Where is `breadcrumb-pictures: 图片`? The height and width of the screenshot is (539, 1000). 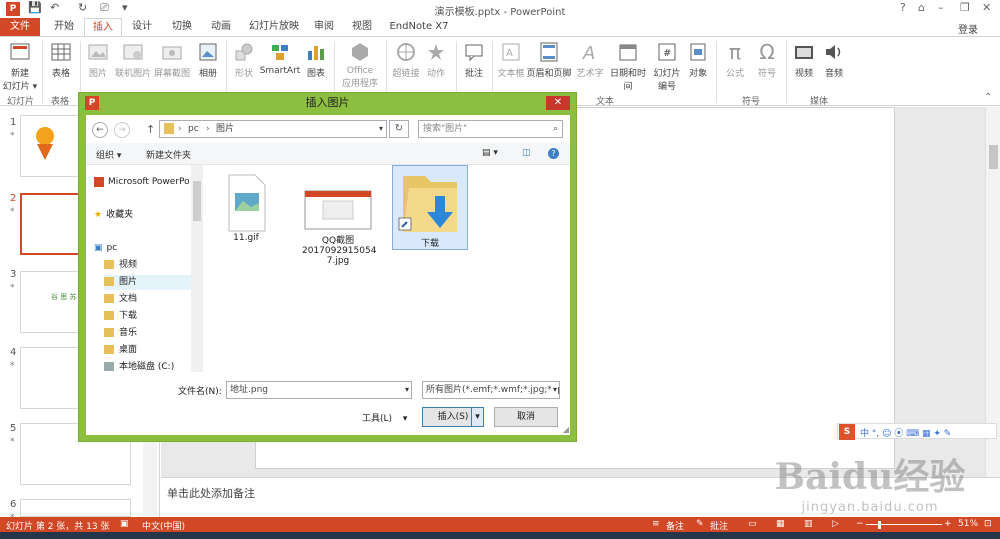 breadcrumb-pictures: 图片 is located at coordinates (225, 129).